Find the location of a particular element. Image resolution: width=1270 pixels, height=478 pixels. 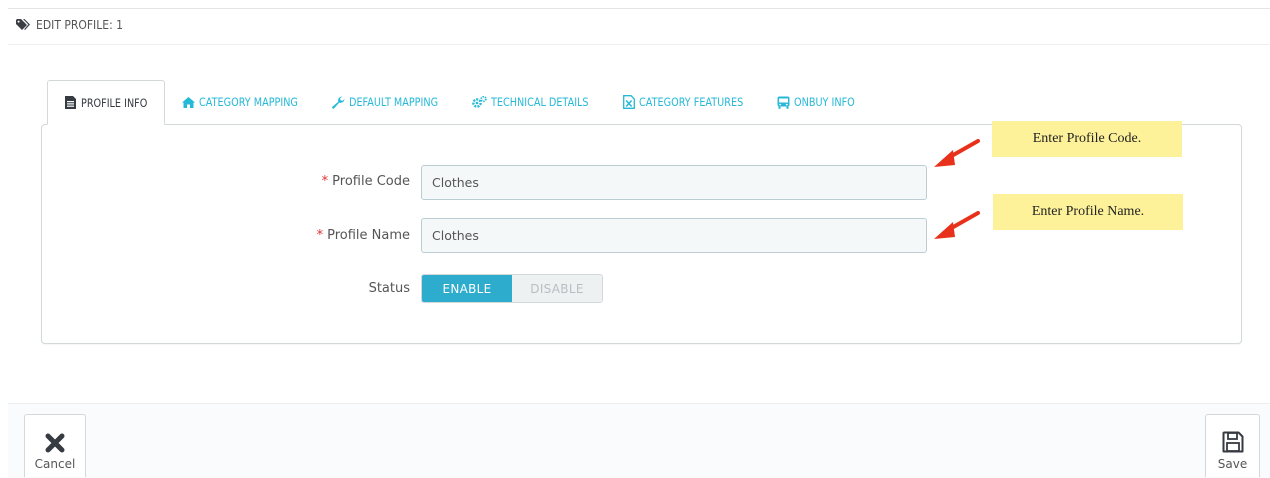

tags-icon is located at coordinates (23, 24).